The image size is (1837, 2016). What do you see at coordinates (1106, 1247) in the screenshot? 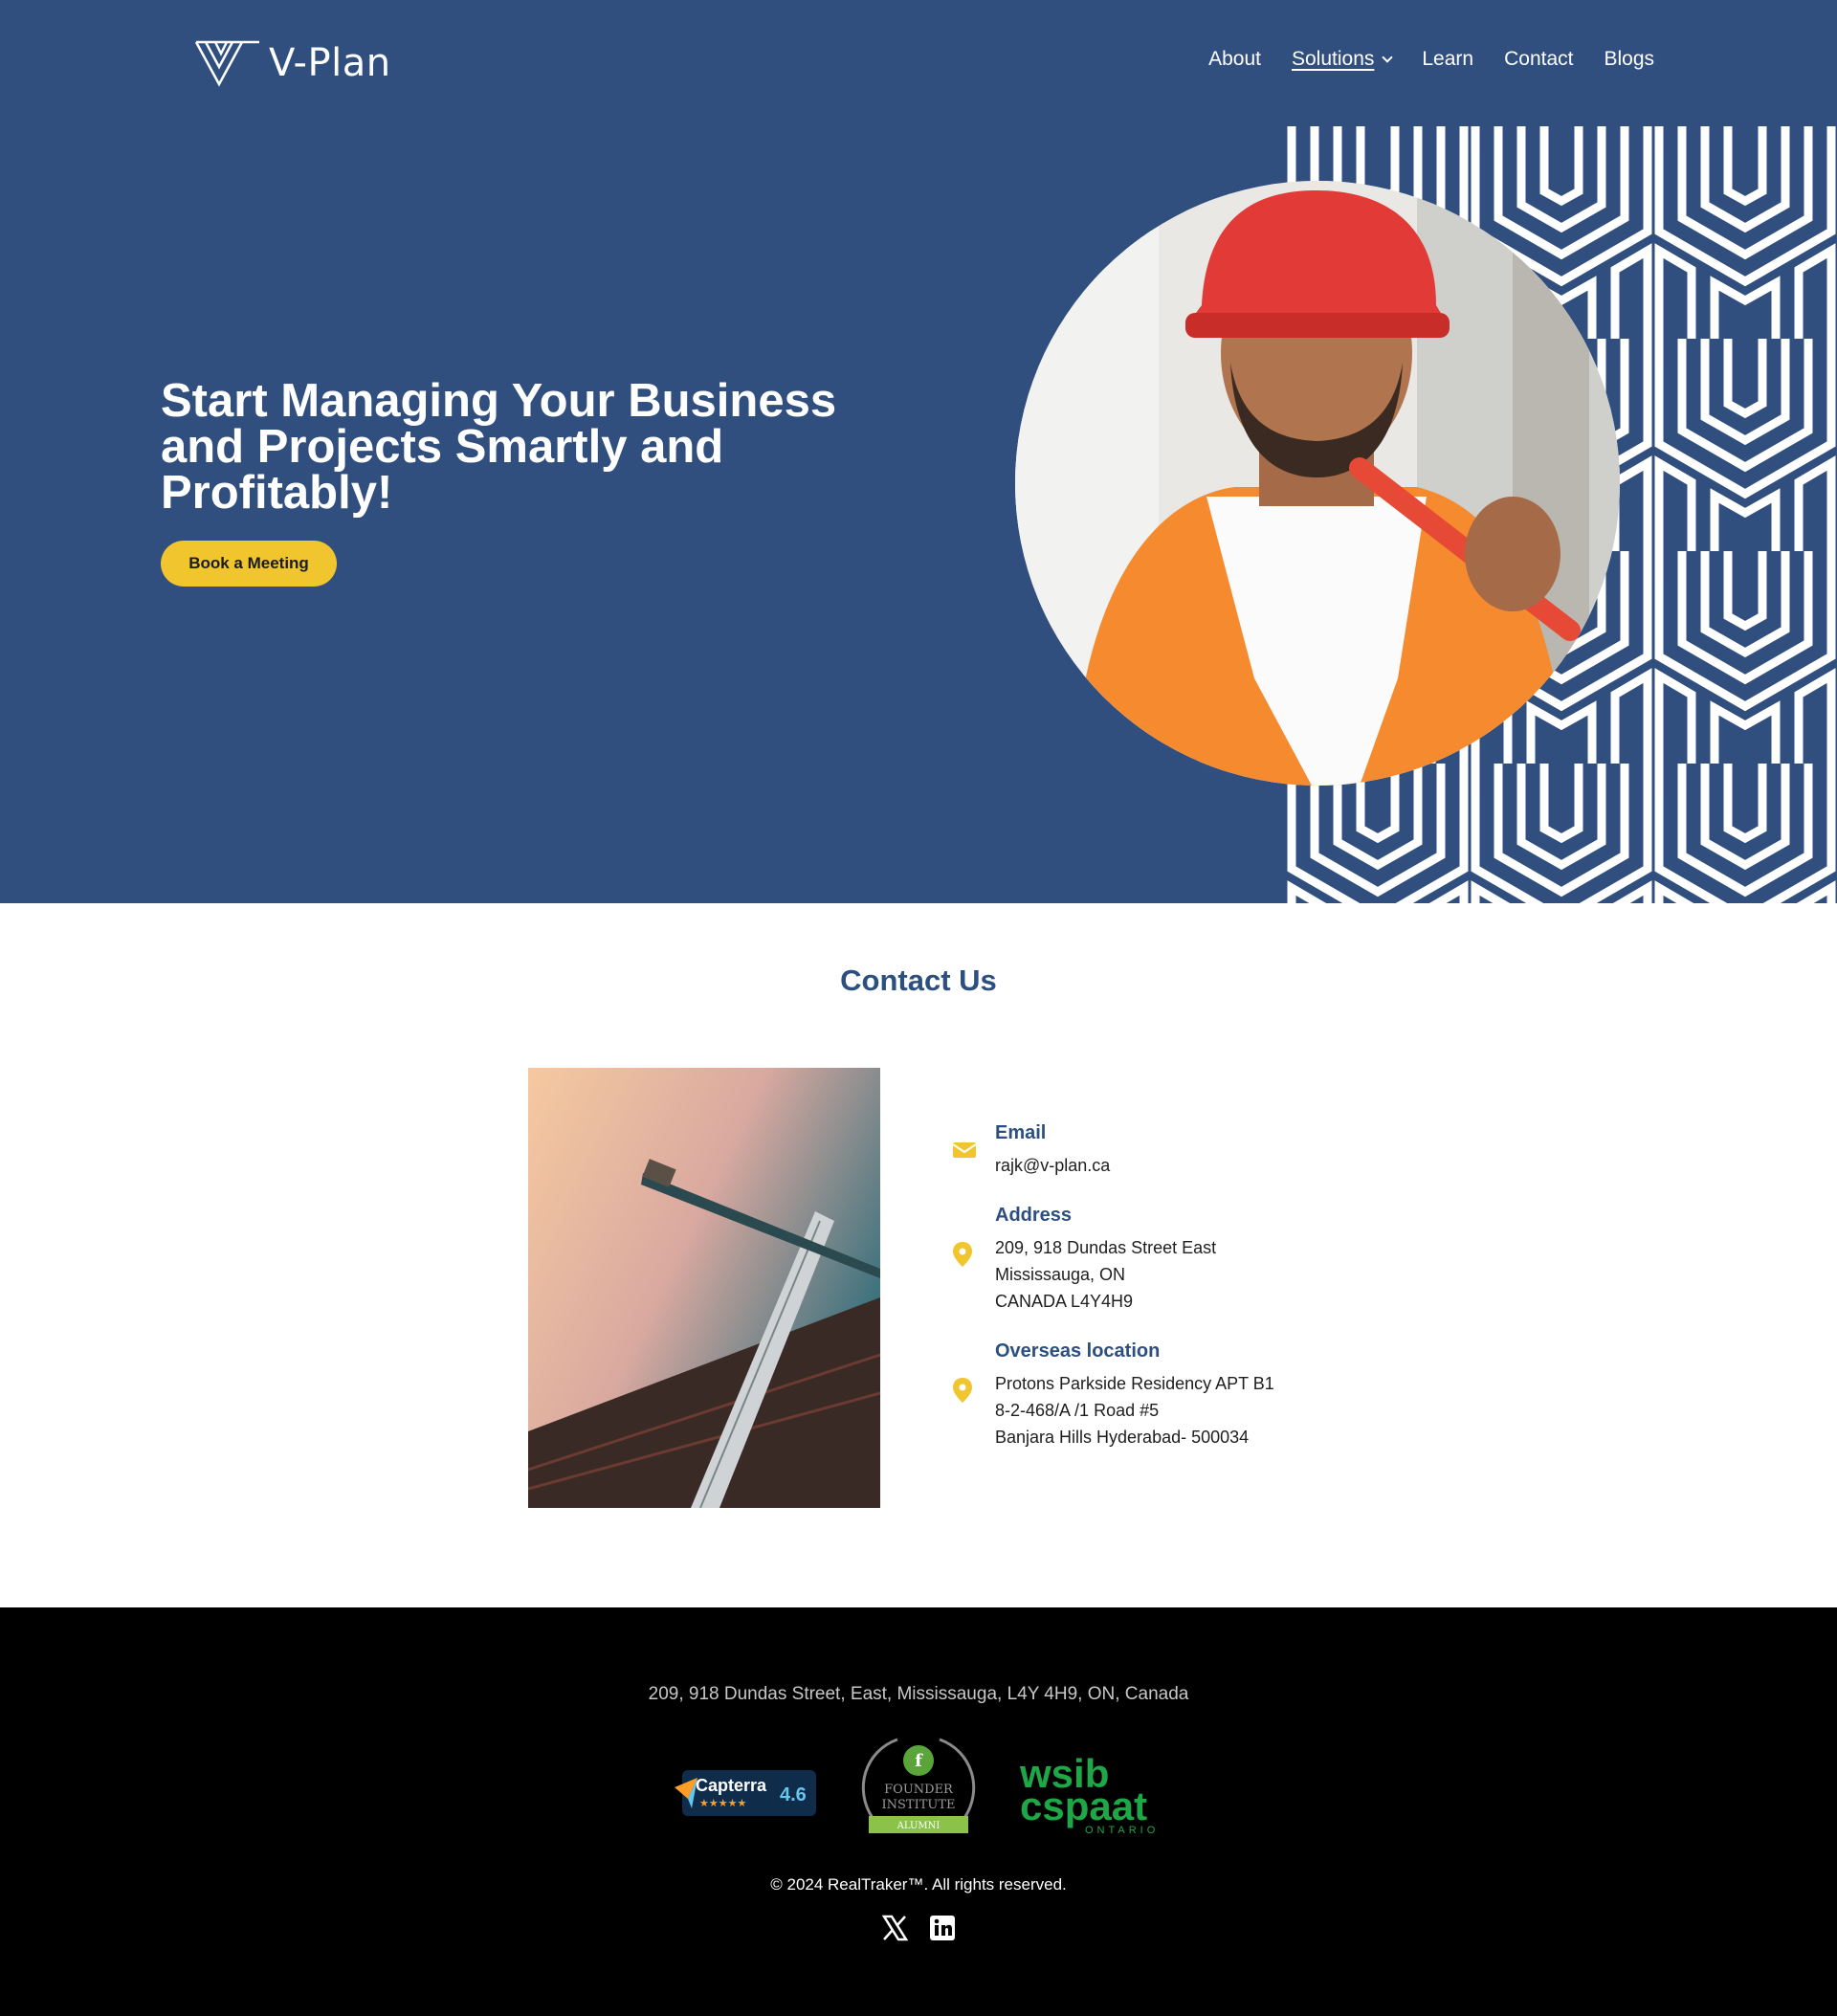
I see `address-line: 209, 918 Dundas Street East` at bounding box center [1106, 1247].